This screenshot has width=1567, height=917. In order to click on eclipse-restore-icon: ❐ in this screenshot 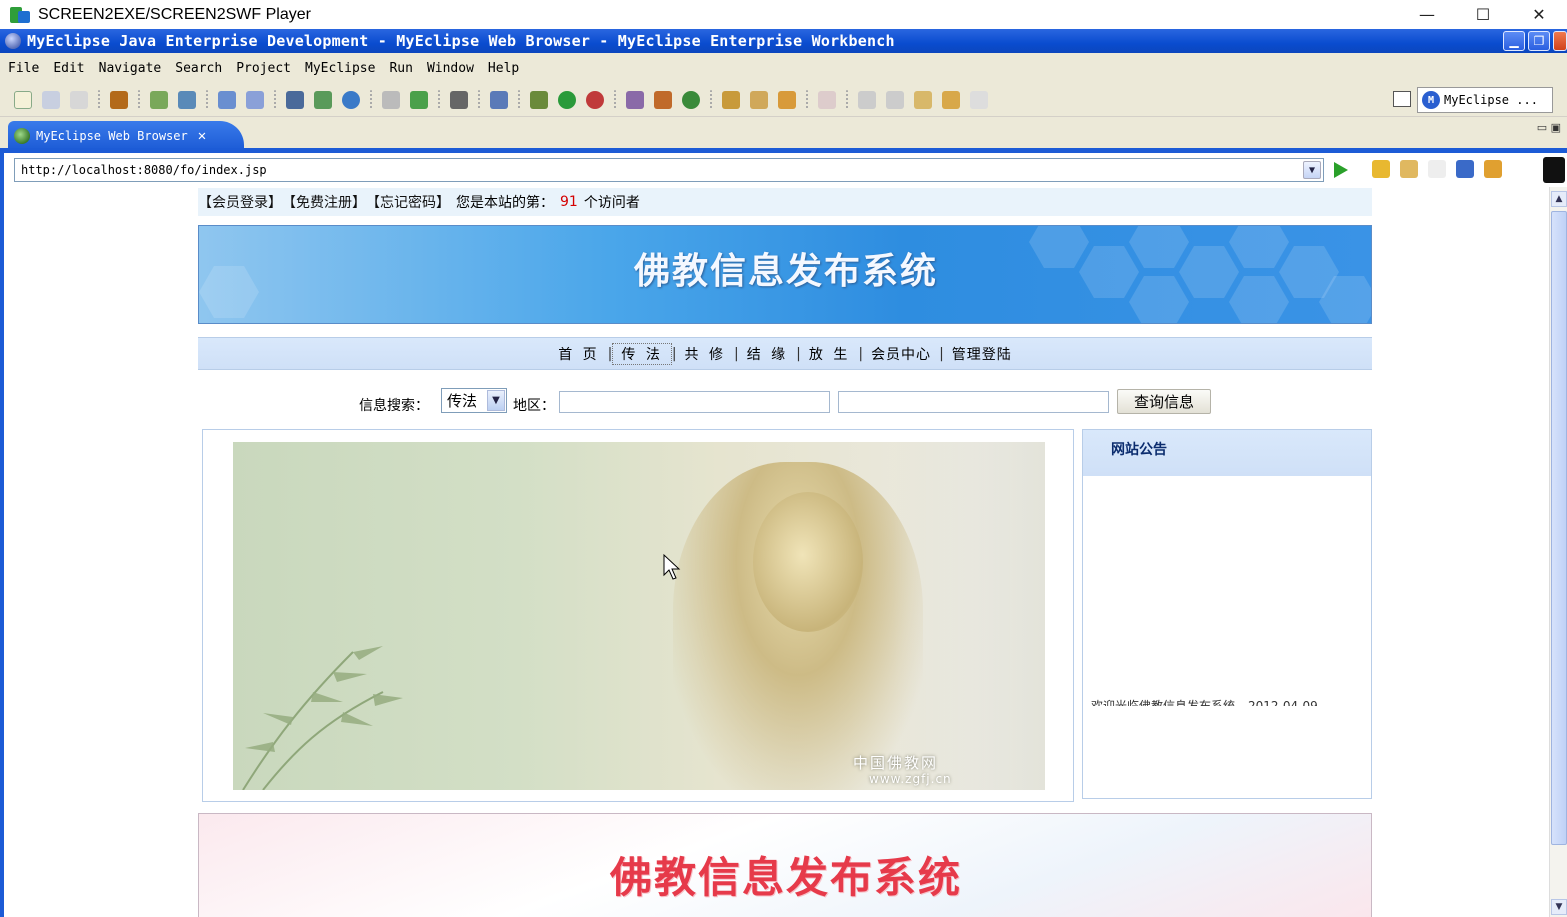, I will do `click(1539, 41)`.